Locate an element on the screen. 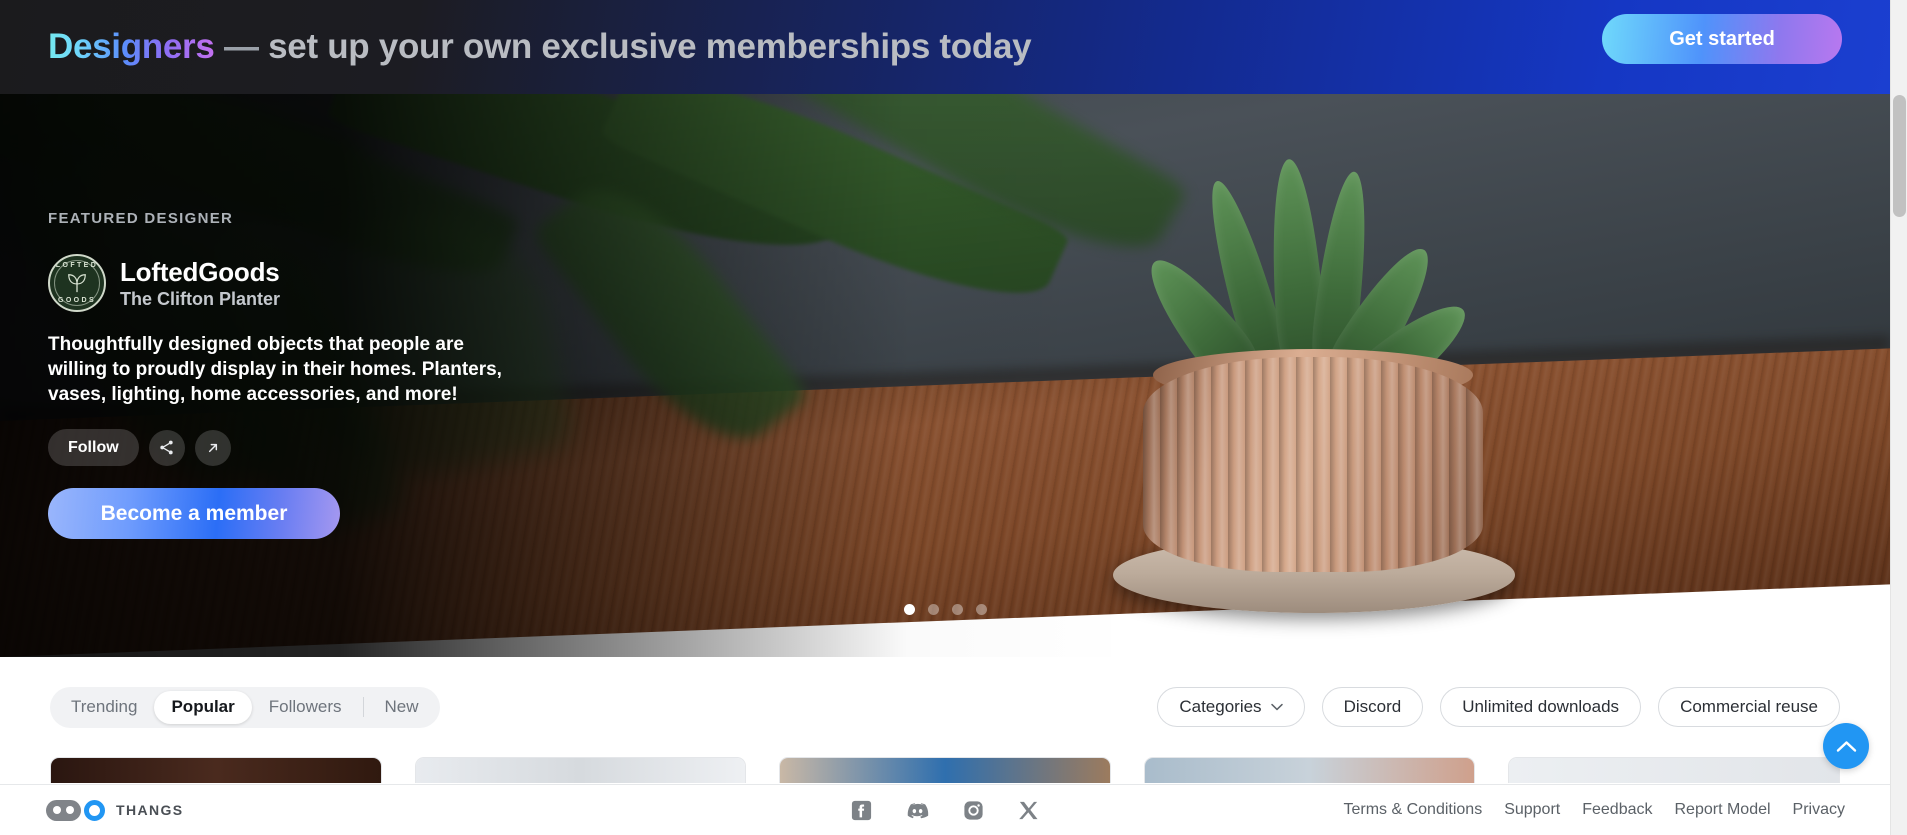 The image size is (1907, 835). chevron-up-icon is located at coordinates (1846, 746).